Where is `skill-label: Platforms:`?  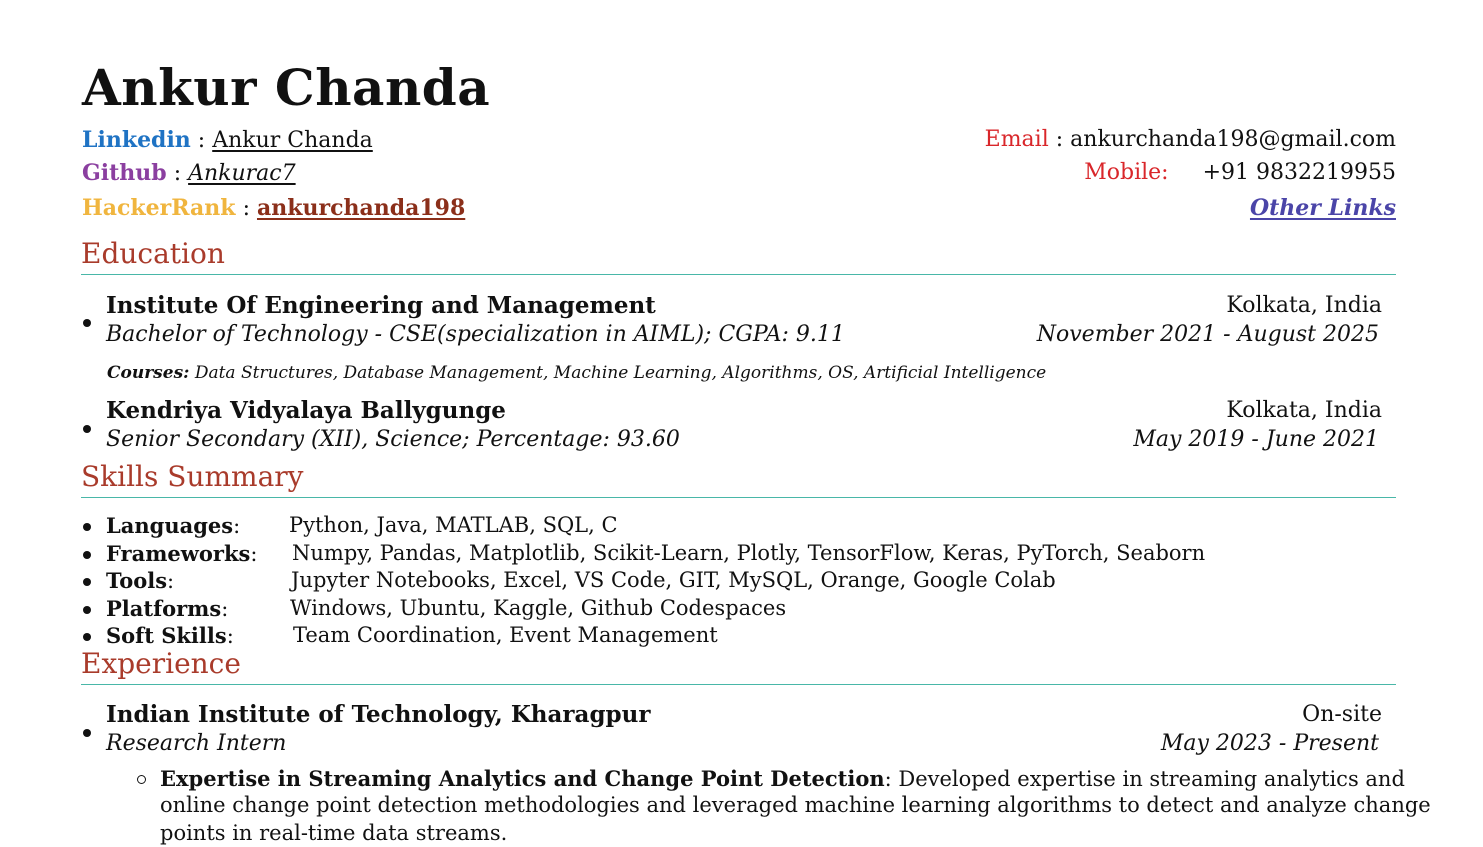
skill-label: Platforms: is located at coordinates (167, 608).